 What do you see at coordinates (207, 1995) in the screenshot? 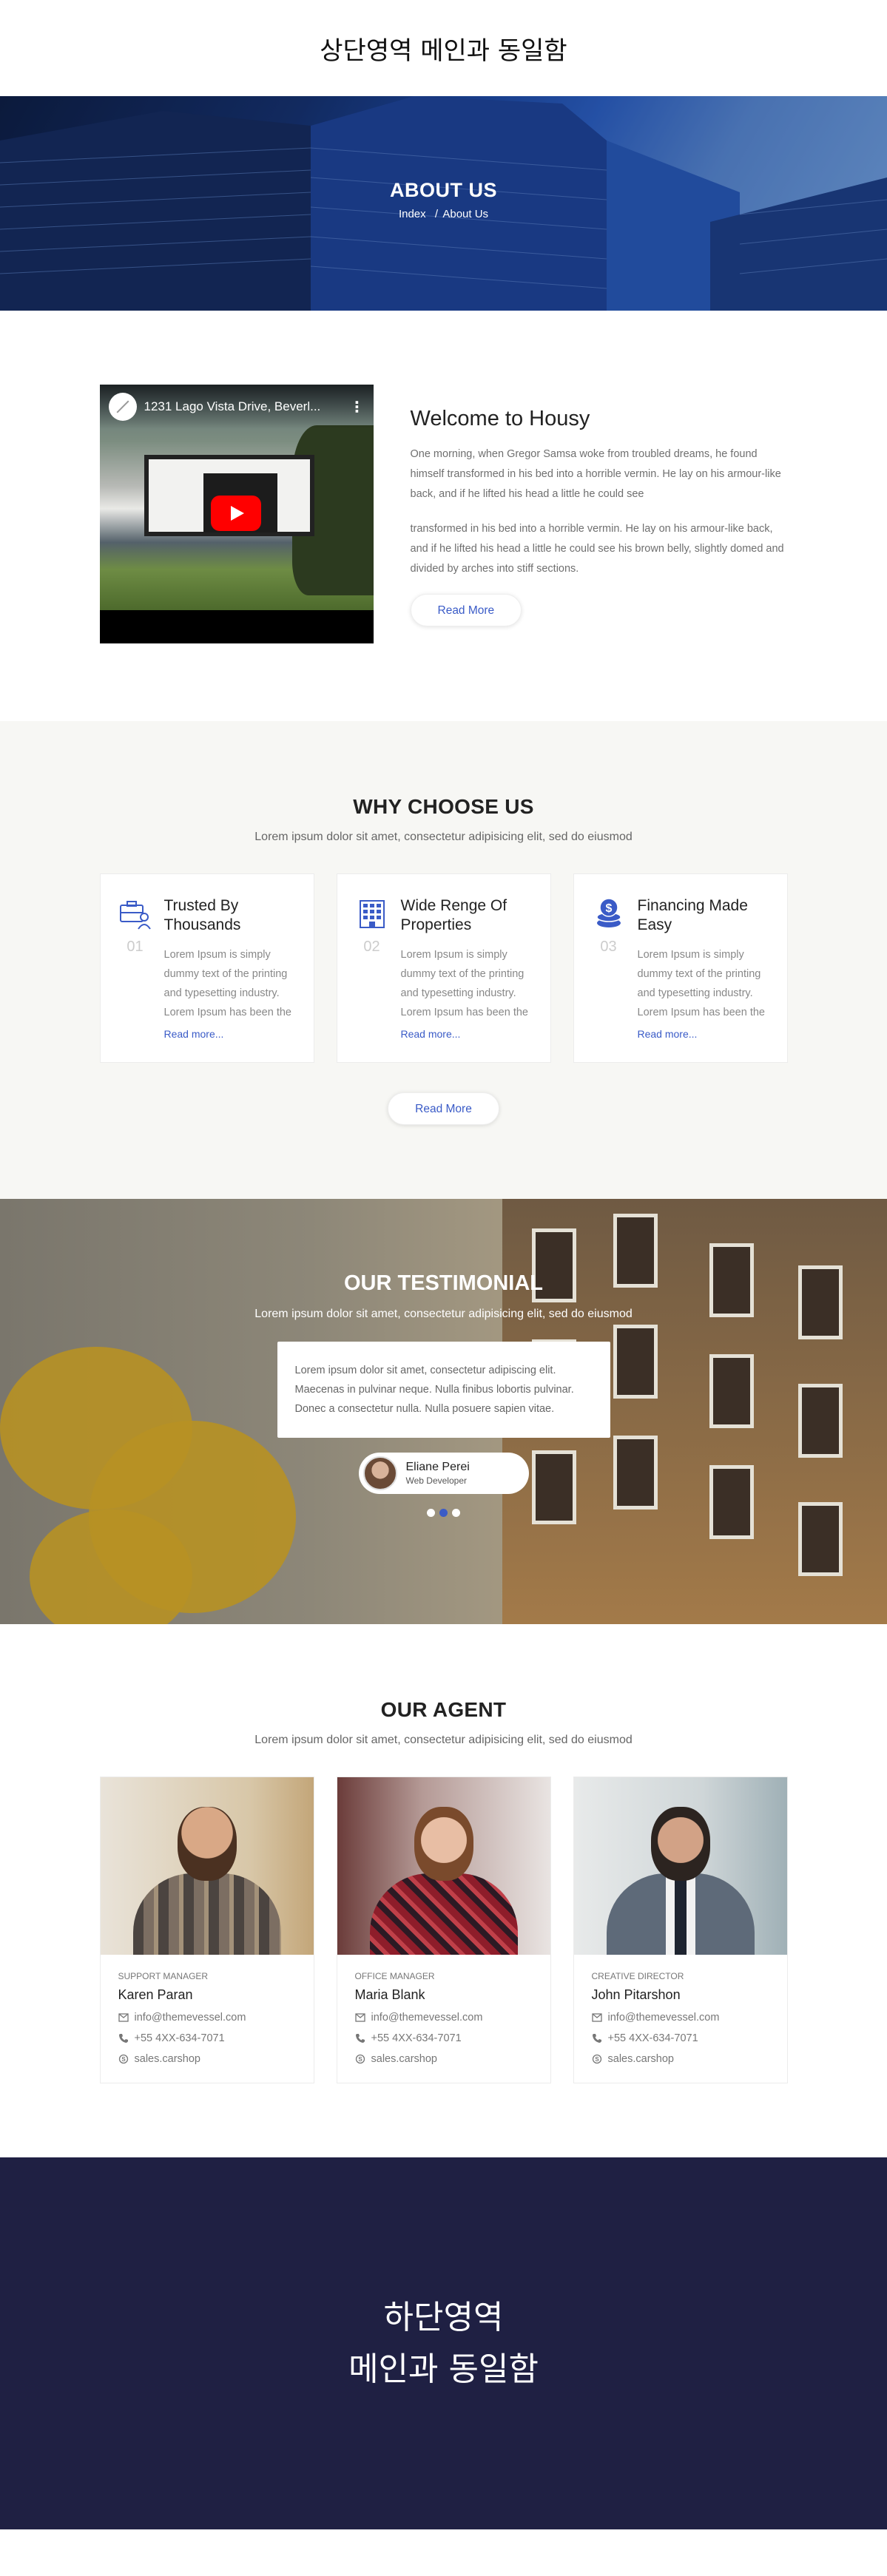
I see `agent-name: Karen Paran` at bounding box center [207, 1995].